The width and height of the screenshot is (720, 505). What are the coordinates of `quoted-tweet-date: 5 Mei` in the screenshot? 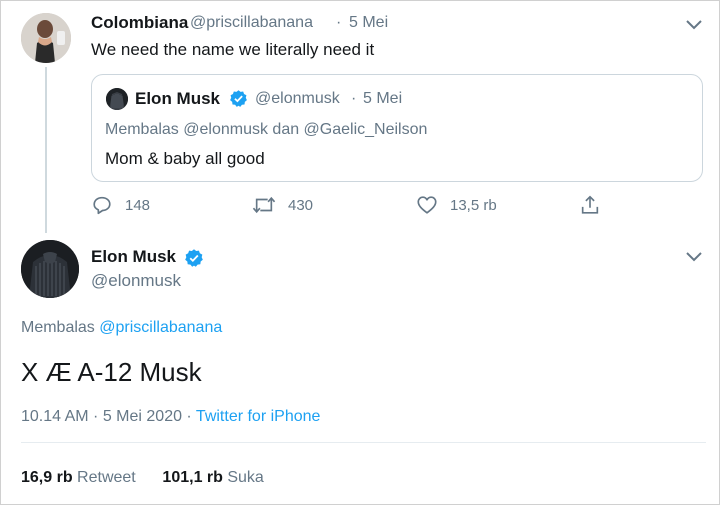 It's located at (383, 98).